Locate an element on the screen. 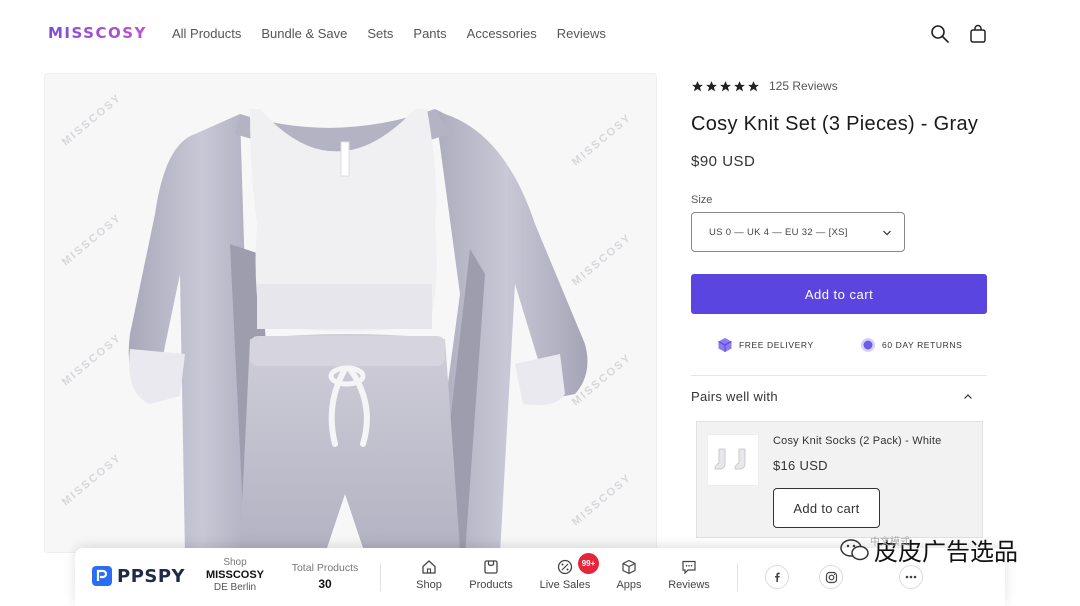 The width and height of the screenshot is (1080, 606). pair-product-name: Cosy Knit Socks (2 Pack) - White is located at coordinates (857, 441).